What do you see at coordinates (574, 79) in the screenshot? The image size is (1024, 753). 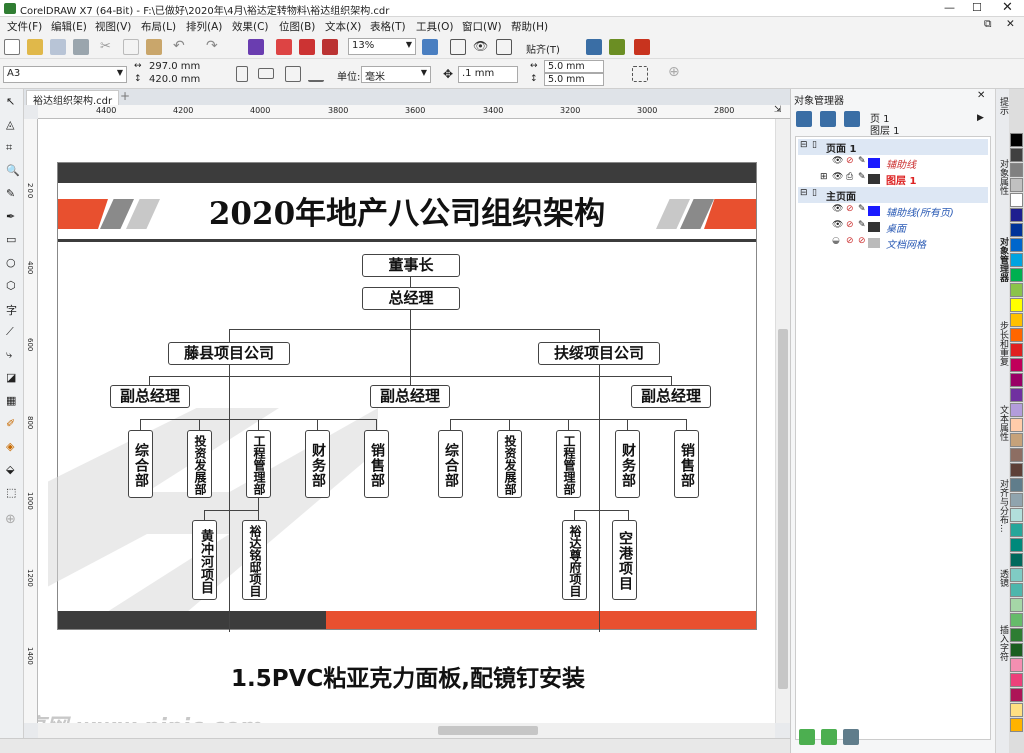 I see `duplicate-y-field: 5.0 mm` at bounding box center [574, 79].